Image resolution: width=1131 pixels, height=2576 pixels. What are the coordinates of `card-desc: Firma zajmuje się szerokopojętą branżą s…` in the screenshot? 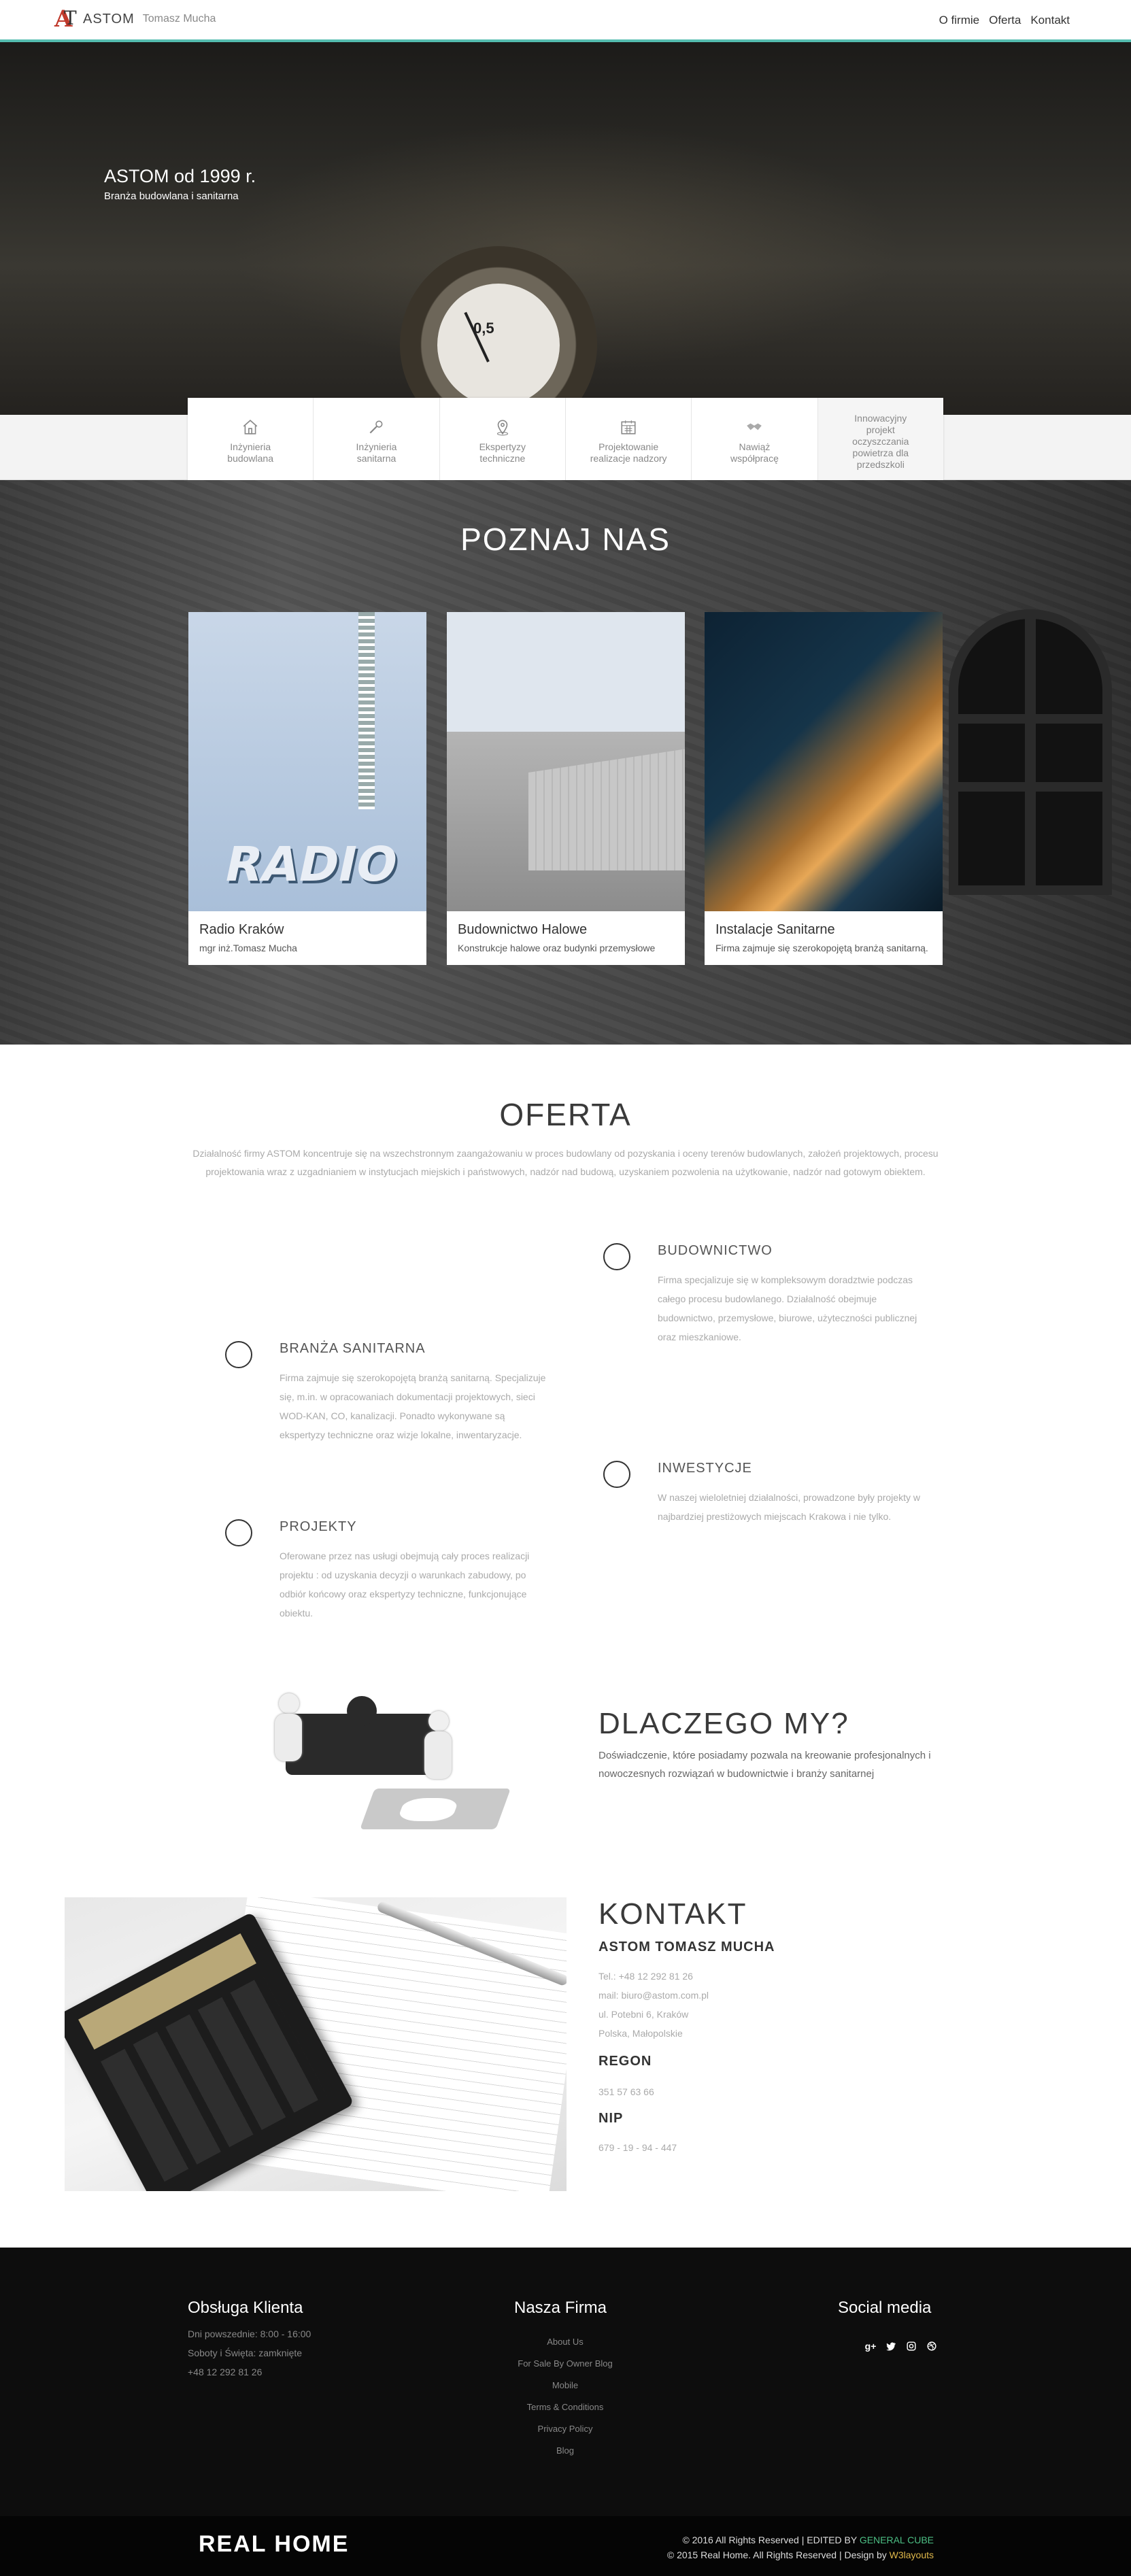 It's located at (821, 948).